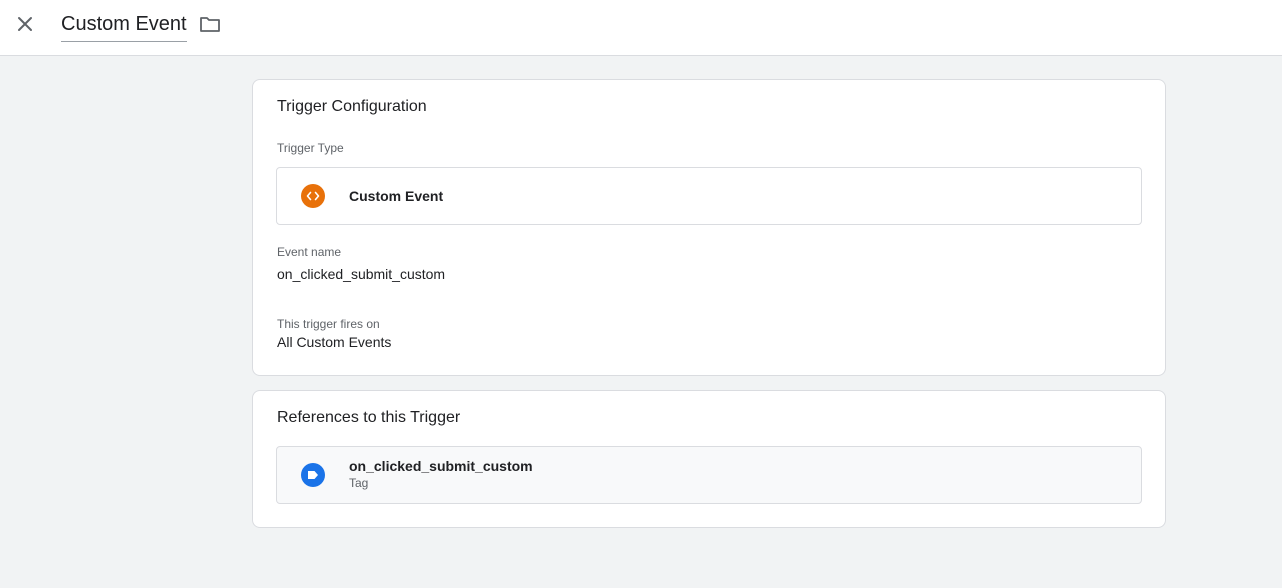 The height and width of the screenshot is (588, 1282). I want to click on event-name-value: on_clicked_submit_custom, so click(361, 274).